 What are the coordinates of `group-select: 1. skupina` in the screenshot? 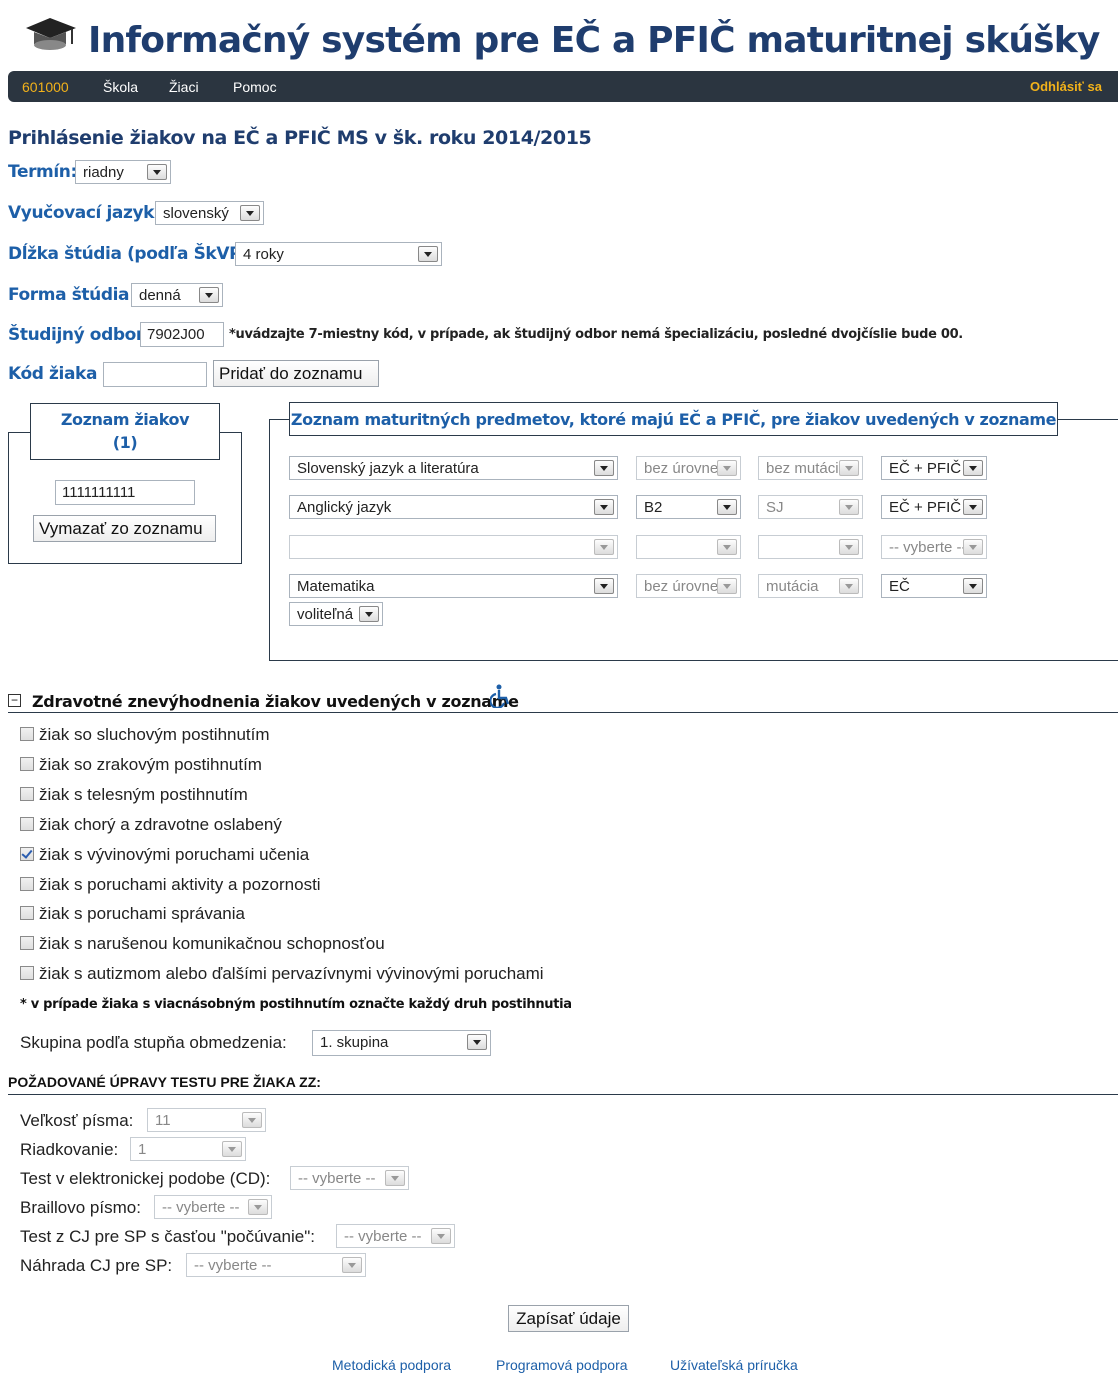 It's located at (401, 1043).